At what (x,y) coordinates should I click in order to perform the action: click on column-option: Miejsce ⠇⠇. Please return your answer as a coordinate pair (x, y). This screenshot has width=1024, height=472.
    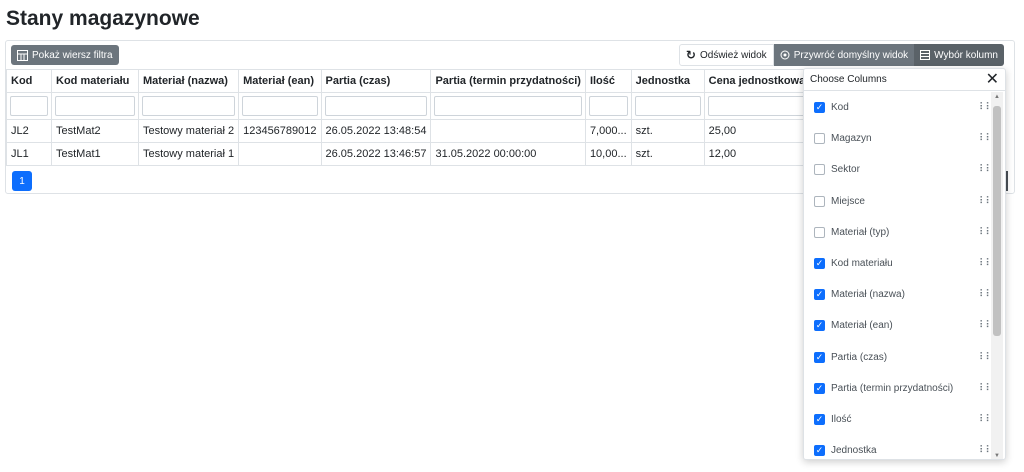
    Looking at the image, I should click on (898, 201).